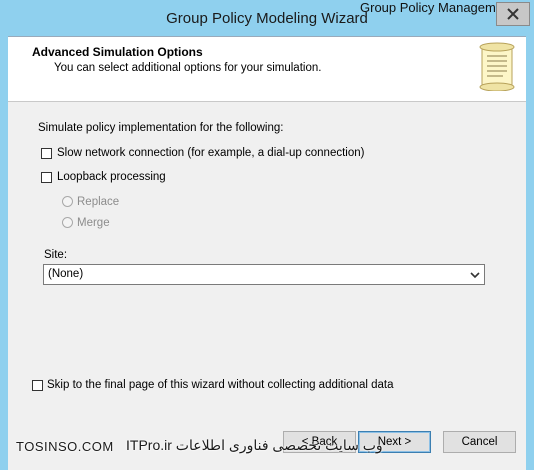 The image size is (534, 470). Describe the element at coordinates (475, 275) in the screenshot. I see `chevron-down-icon` at that location.